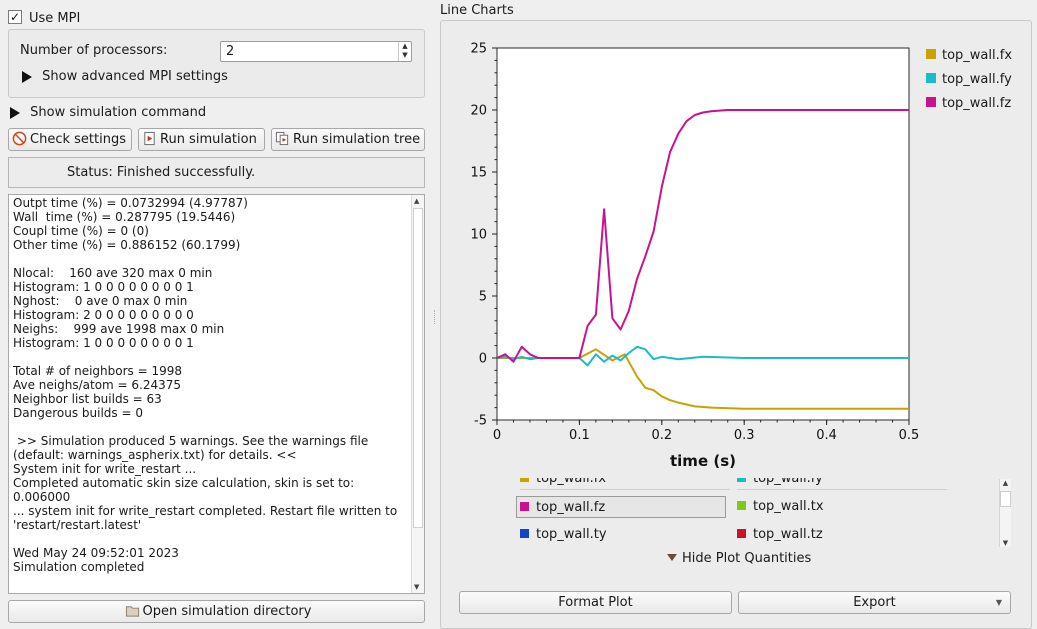 Image resolution: width=1037 pixels, height=629 pixels. What do you see at coordinates (842, 484) in the screenshot?
I see `quantity-item: top_wall.fy` at bounding box center [842, 484].